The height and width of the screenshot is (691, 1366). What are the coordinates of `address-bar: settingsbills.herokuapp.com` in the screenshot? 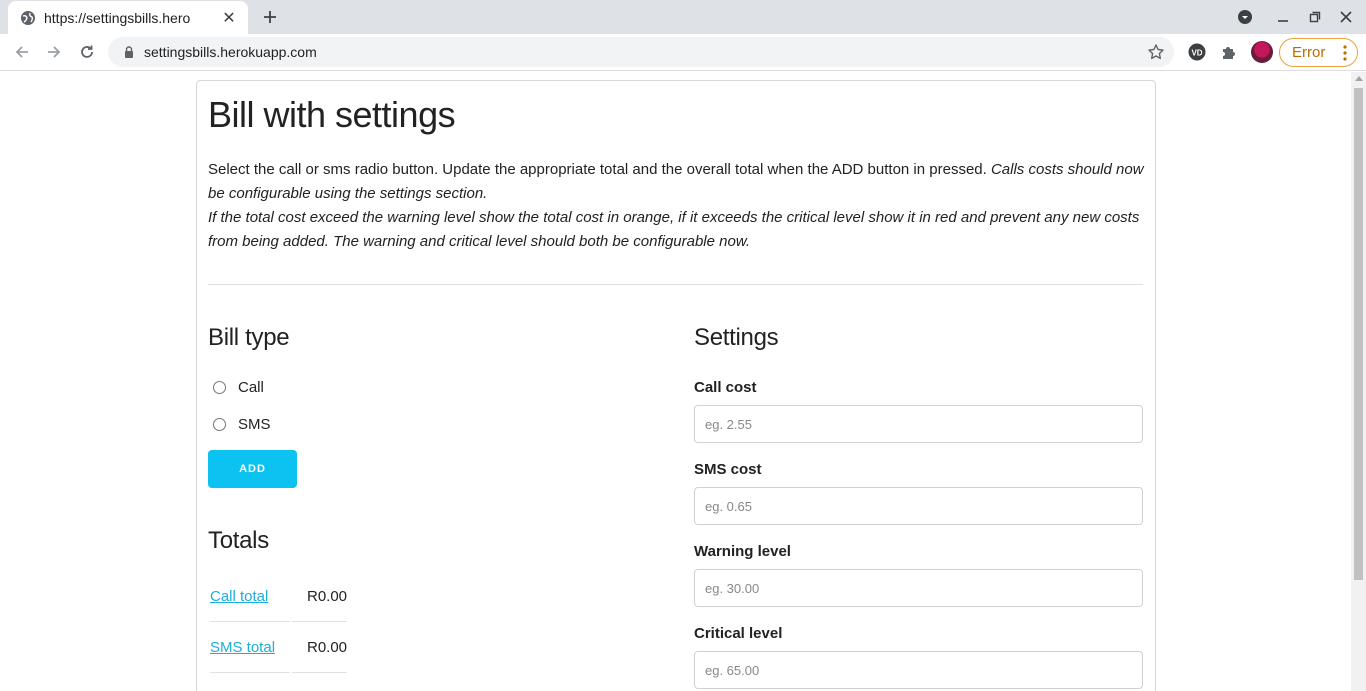 It's located at (641, 52).